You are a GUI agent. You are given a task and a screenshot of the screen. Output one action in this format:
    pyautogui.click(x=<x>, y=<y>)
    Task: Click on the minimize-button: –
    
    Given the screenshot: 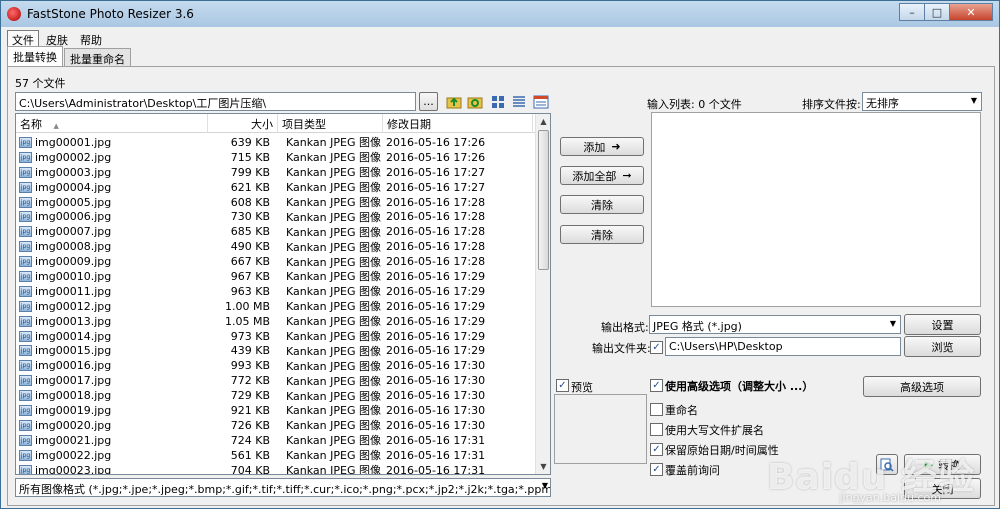 What is the action you would take?
    pyautogui.click(x=912, y=12)
    